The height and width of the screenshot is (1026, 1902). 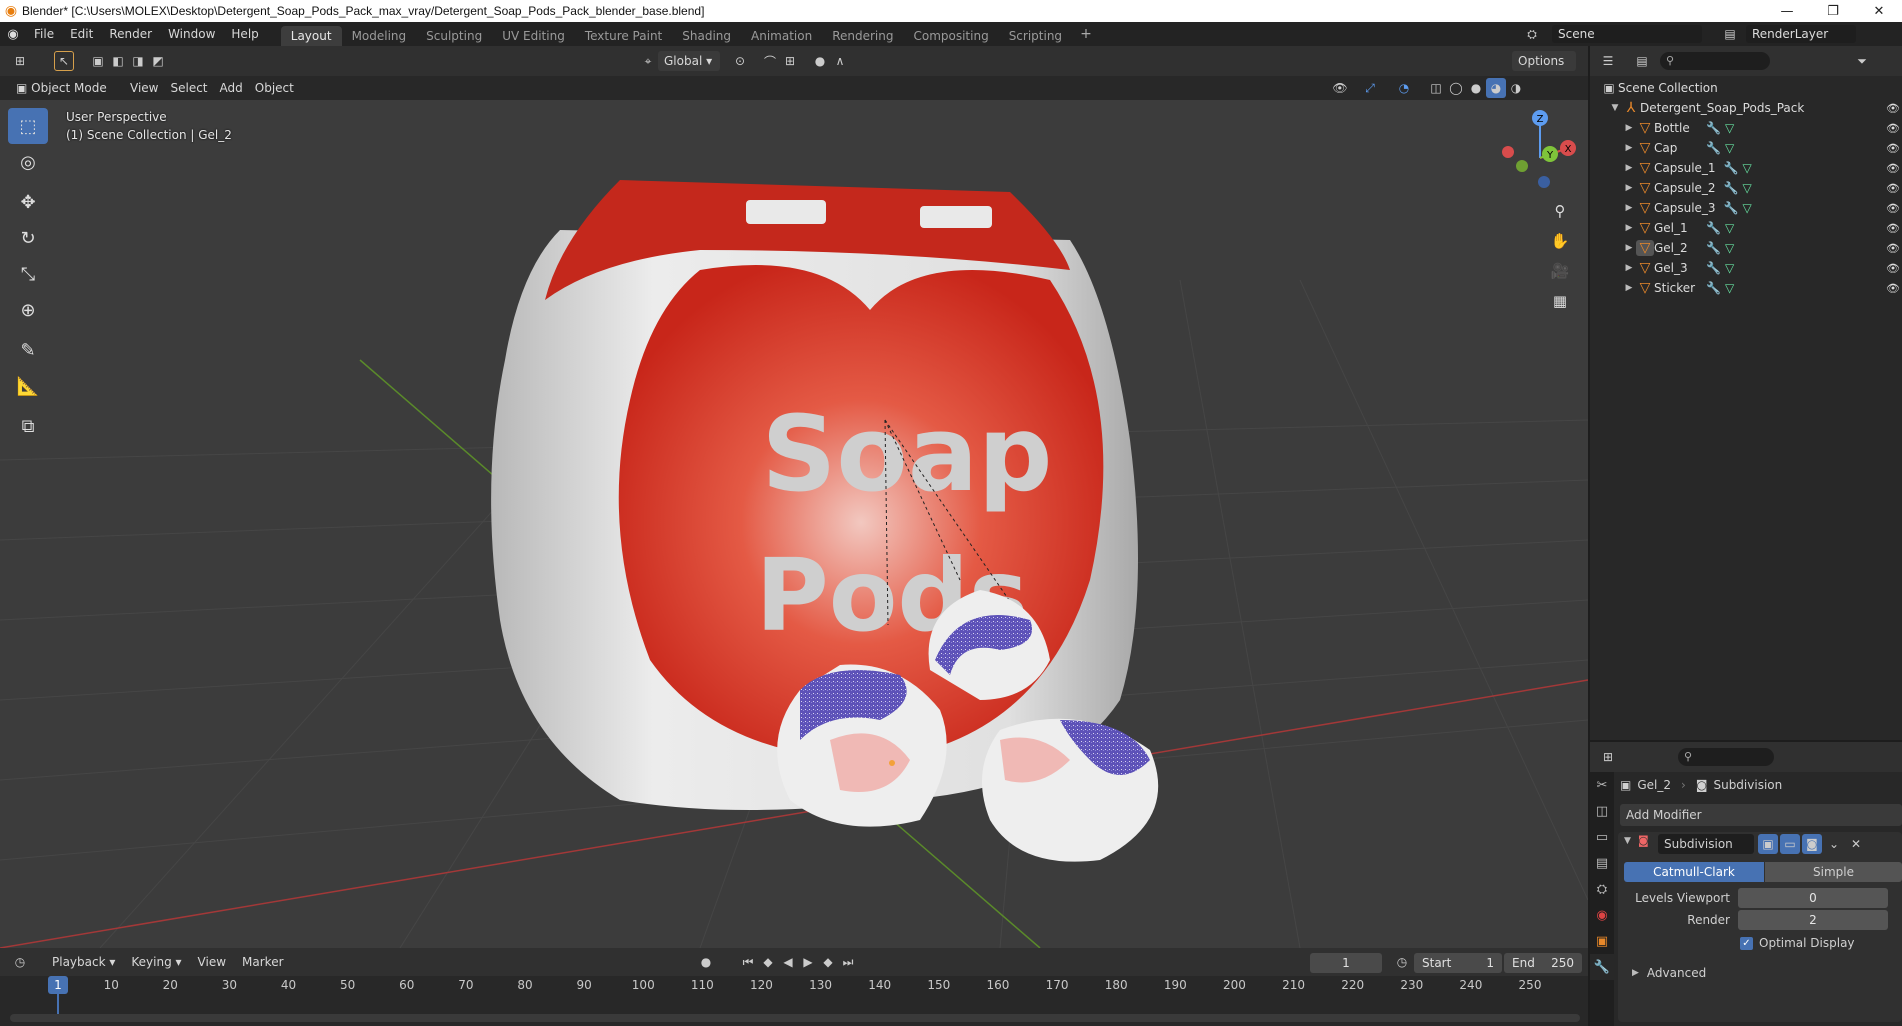 I want to click on timeline-menu-playback: Playback ▾, so click(x=83, y=962).